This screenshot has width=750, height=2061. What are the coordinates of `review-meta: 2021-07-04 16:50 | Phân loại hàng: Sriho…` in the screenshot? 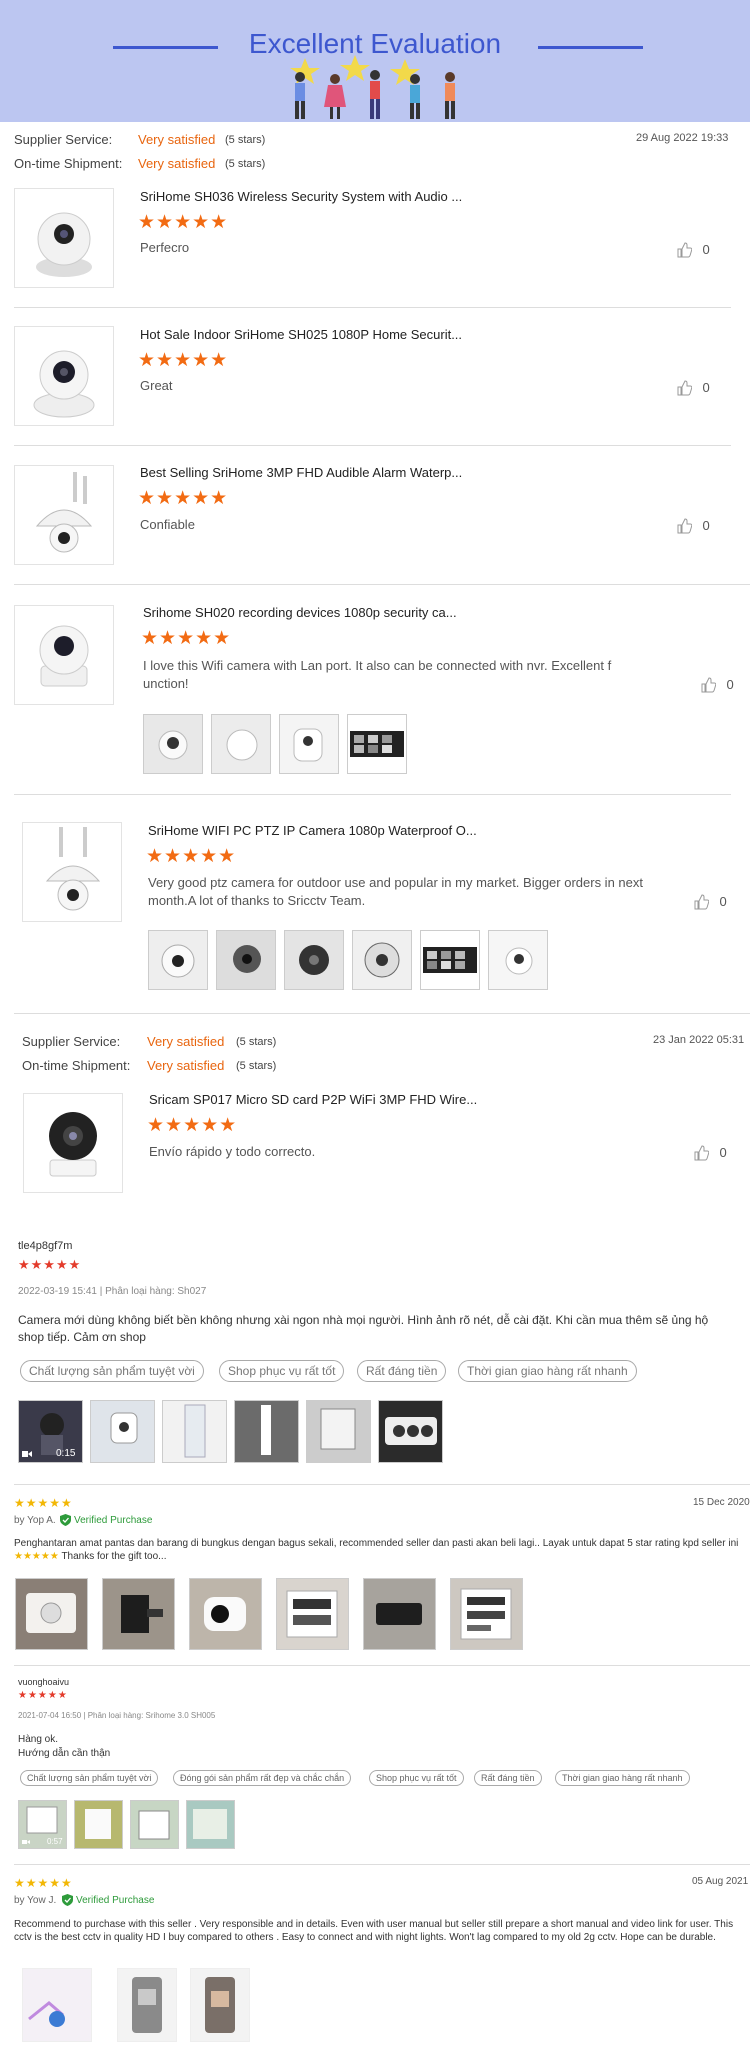 It's located at (117, 1715).